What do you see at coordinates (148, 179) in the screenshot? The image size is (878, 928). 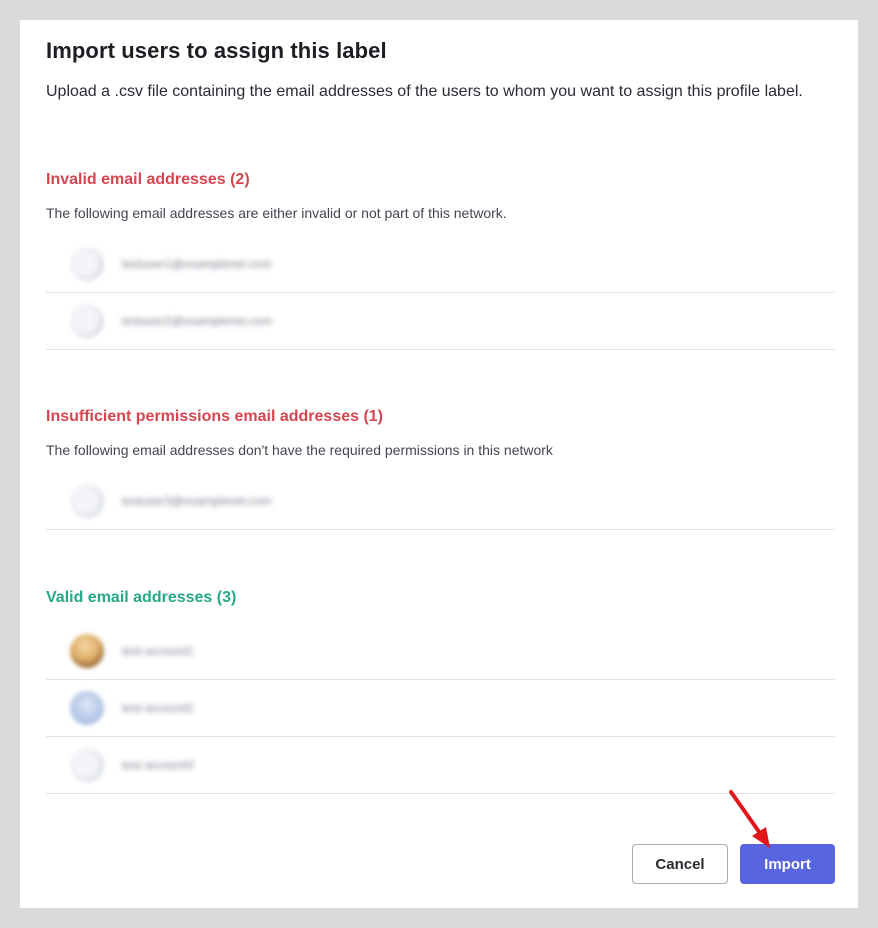 I see `invalid-emails-heading: Invalid email addresses (2)` at bounding box center [148, 179].